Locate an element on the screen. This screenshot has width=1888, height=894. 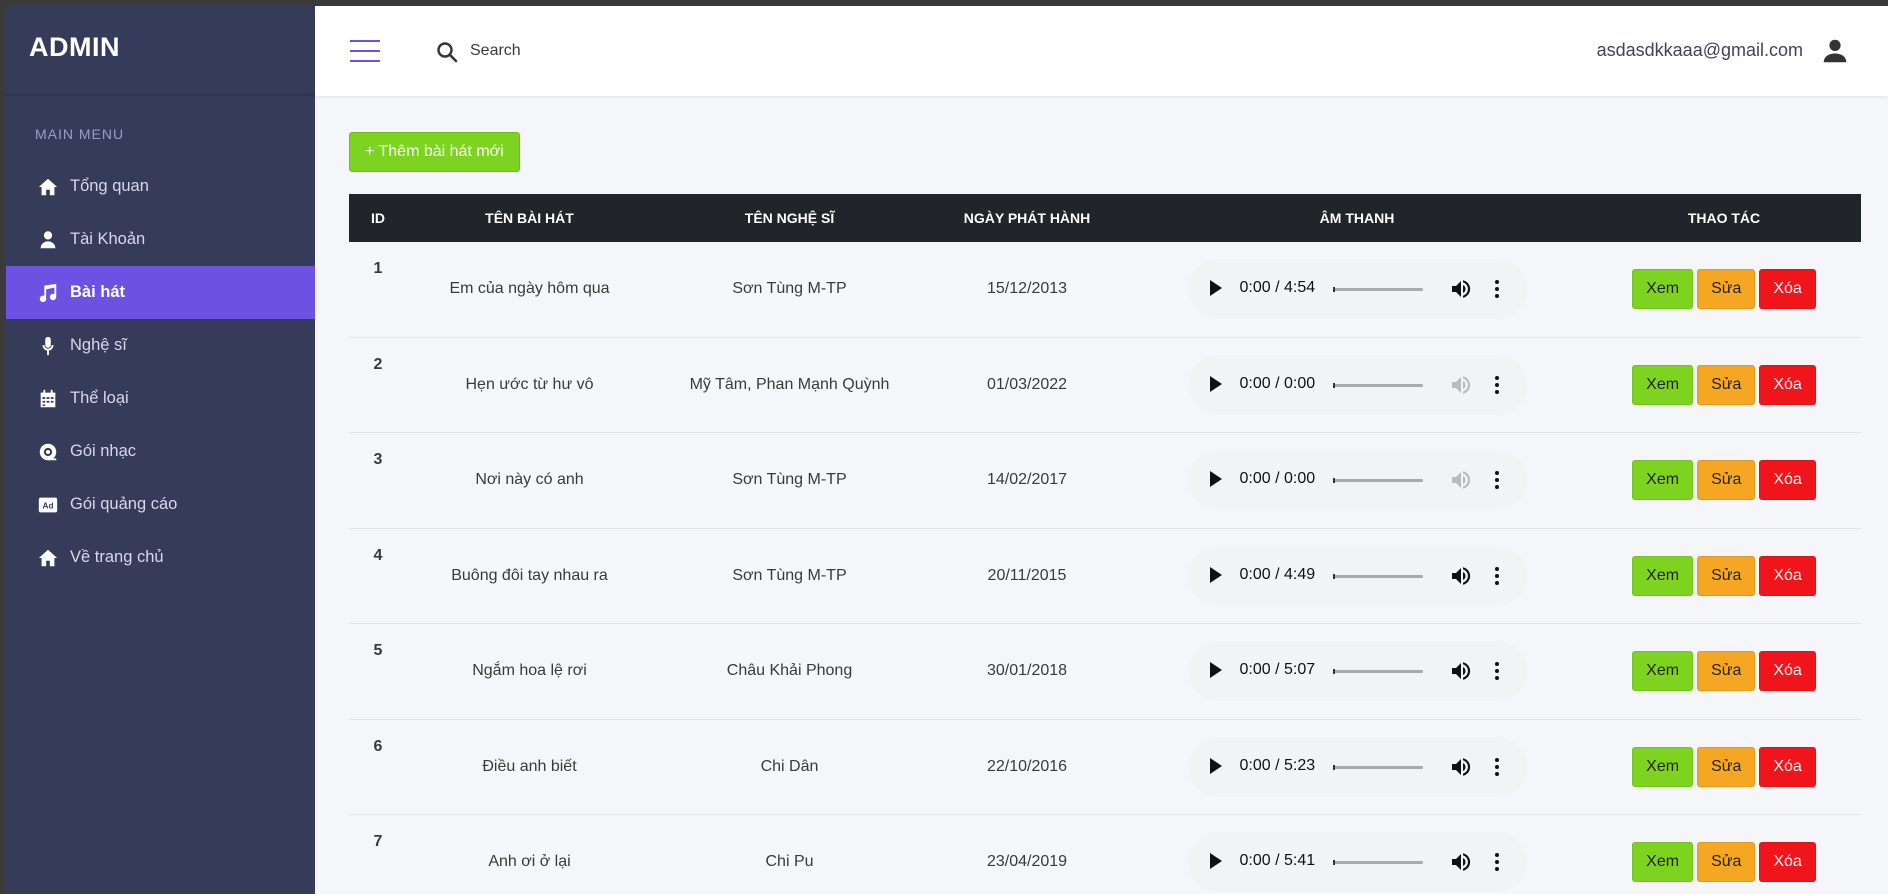
artist-name: Chi Dân is located at coordinates (789, 766).